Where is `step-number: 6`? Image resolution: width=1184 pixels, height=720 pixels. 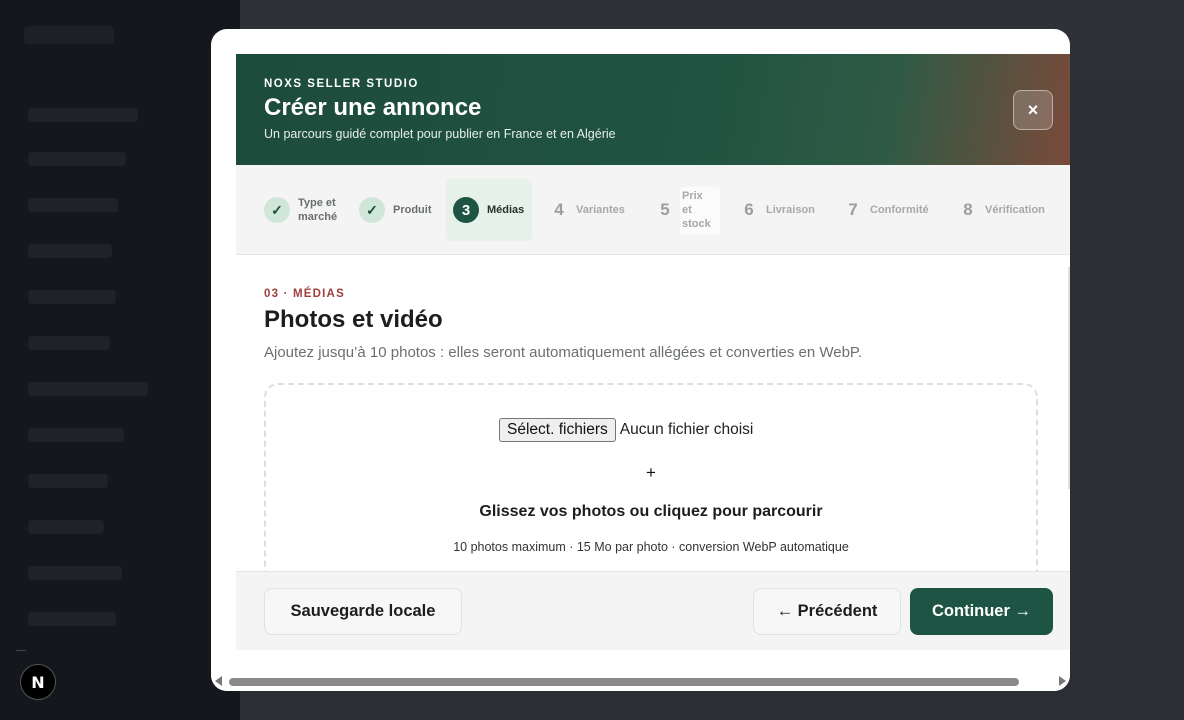
step-number: 6 is located at coordinates (749, 209).